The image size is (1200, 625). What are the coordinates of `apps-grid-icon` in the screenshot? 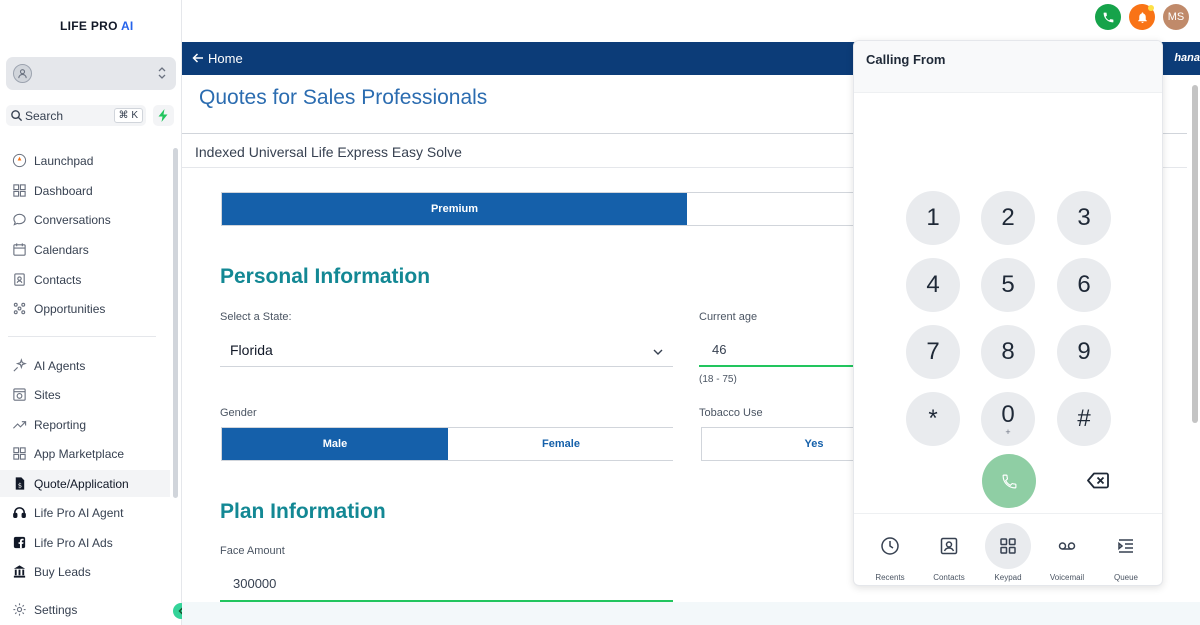 It's located at (19, 454).